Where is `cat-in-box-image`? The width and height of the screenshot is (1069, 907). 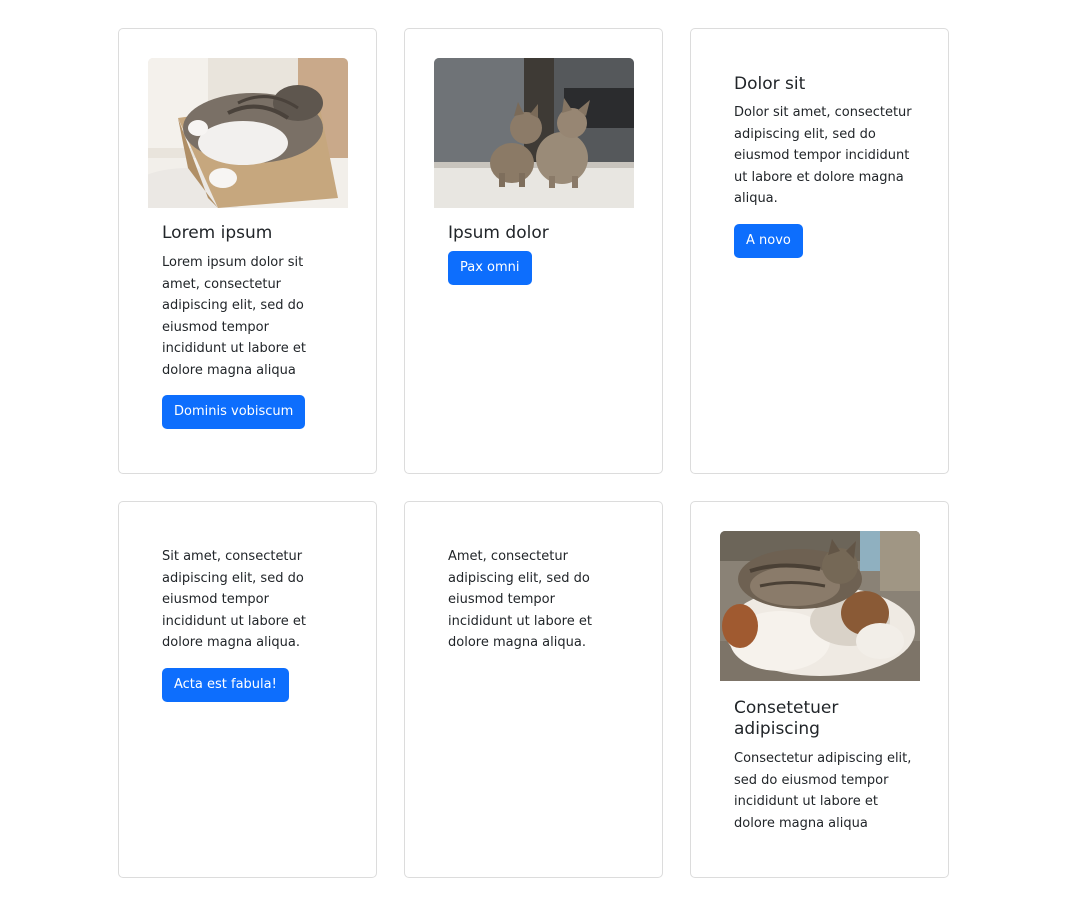 cat-in-box-image is located at coordinates (248, 133).